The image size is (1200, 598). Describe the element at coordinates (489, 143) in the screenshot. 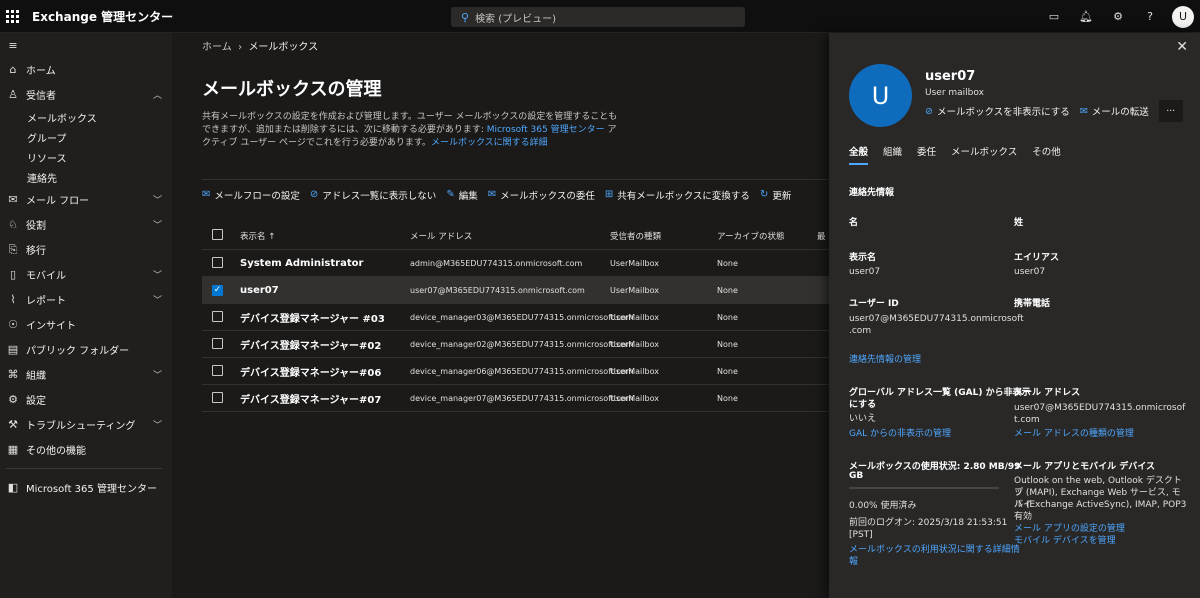

I see `mailbox-details-link: メールボックスに関する詳細` at that location.